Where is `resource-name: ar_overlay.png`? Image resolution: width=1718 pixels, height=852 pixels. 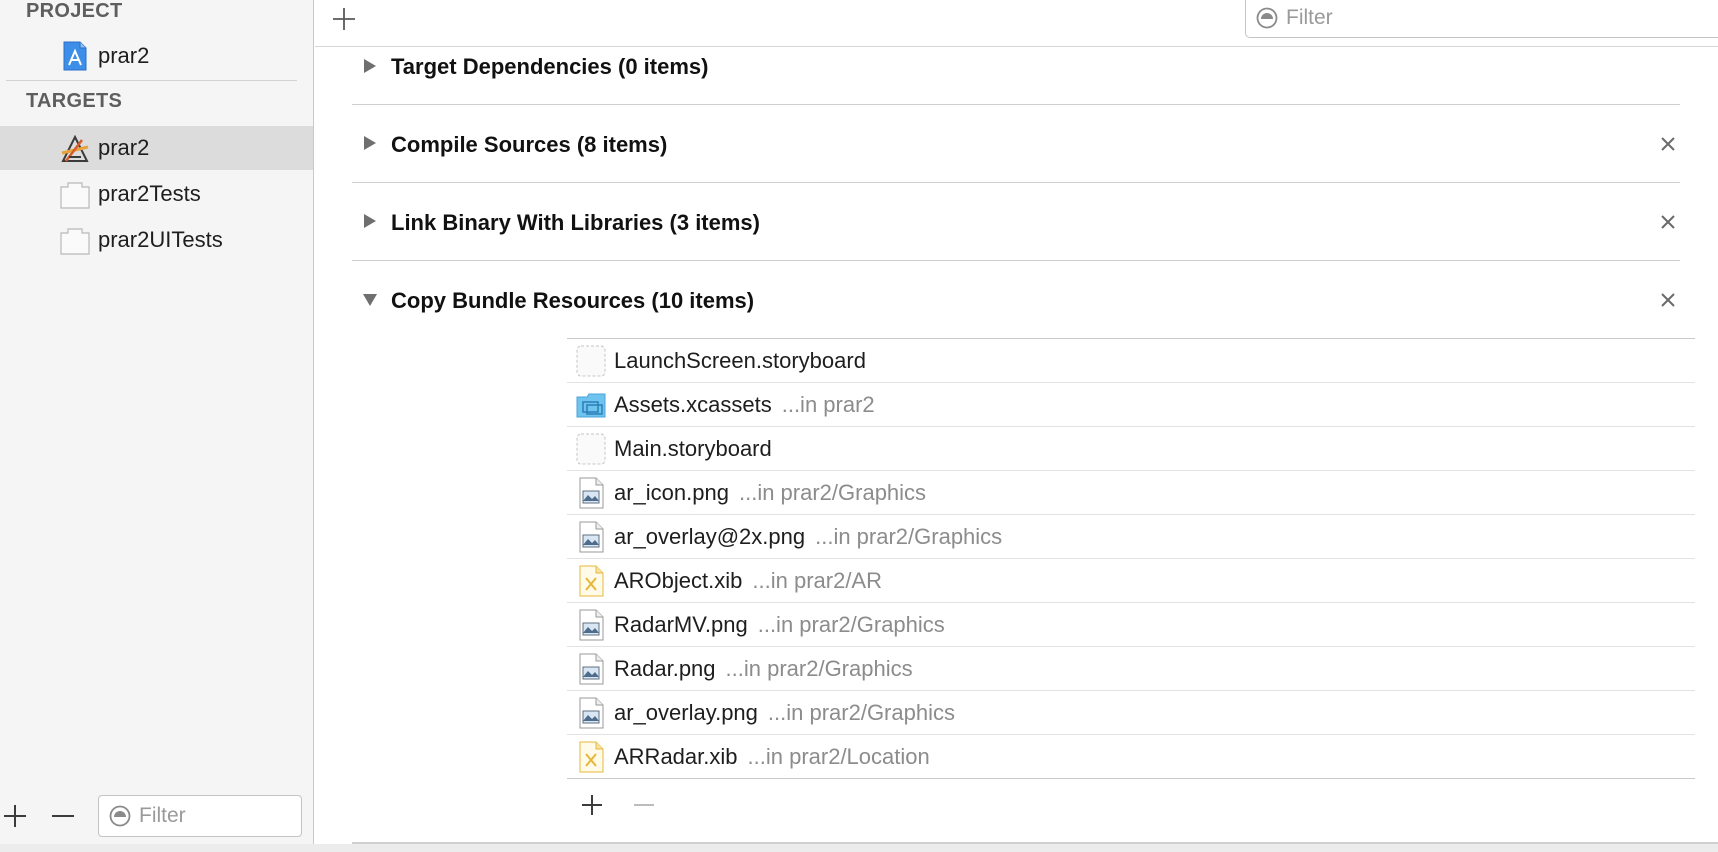 resource-name: ar_overlay.png is located at coordinates (686, 712).